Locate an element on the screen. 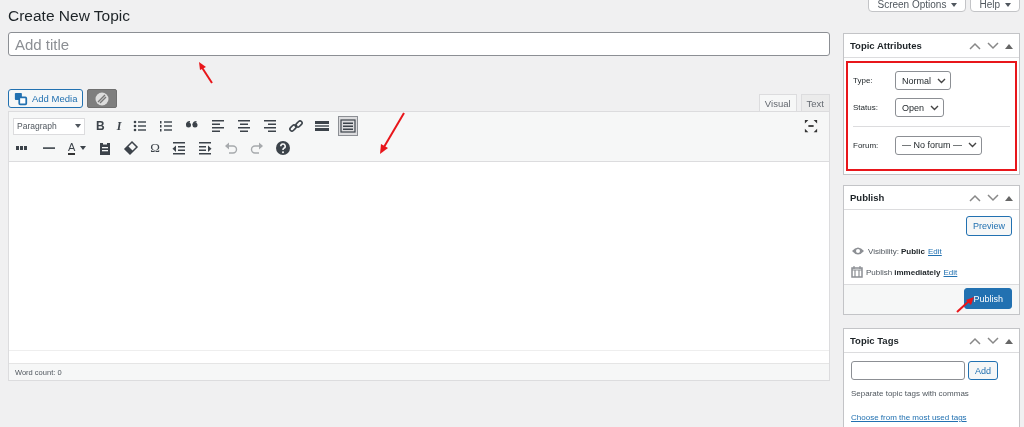 This screenshot has height=427, width=1024. circle-icon is located at coordinates (102, 98).